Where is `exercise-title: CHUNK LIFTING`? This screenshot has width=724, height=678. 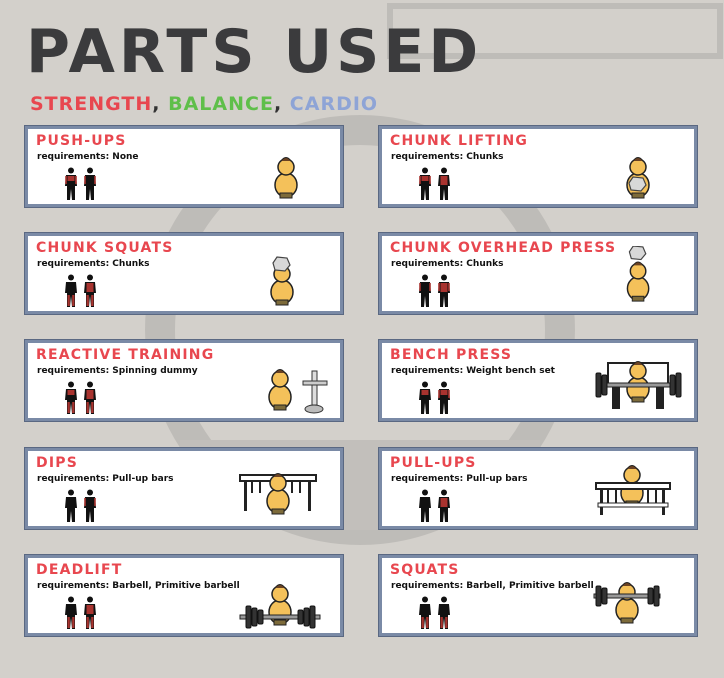 exercise-title: CHUNK LIFTING is located at coordinates (459, 141).